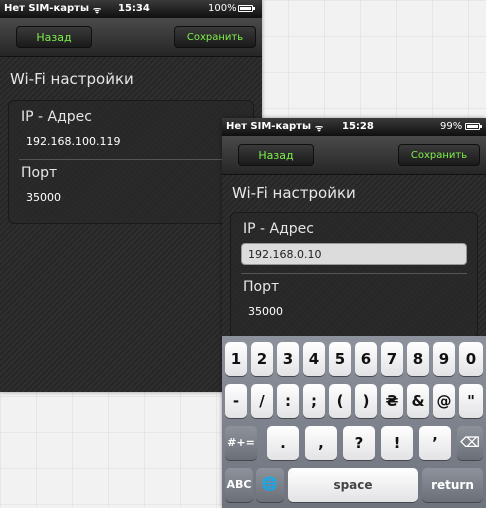  I want to click on key-apostrophe: ’, so click(435, 443).